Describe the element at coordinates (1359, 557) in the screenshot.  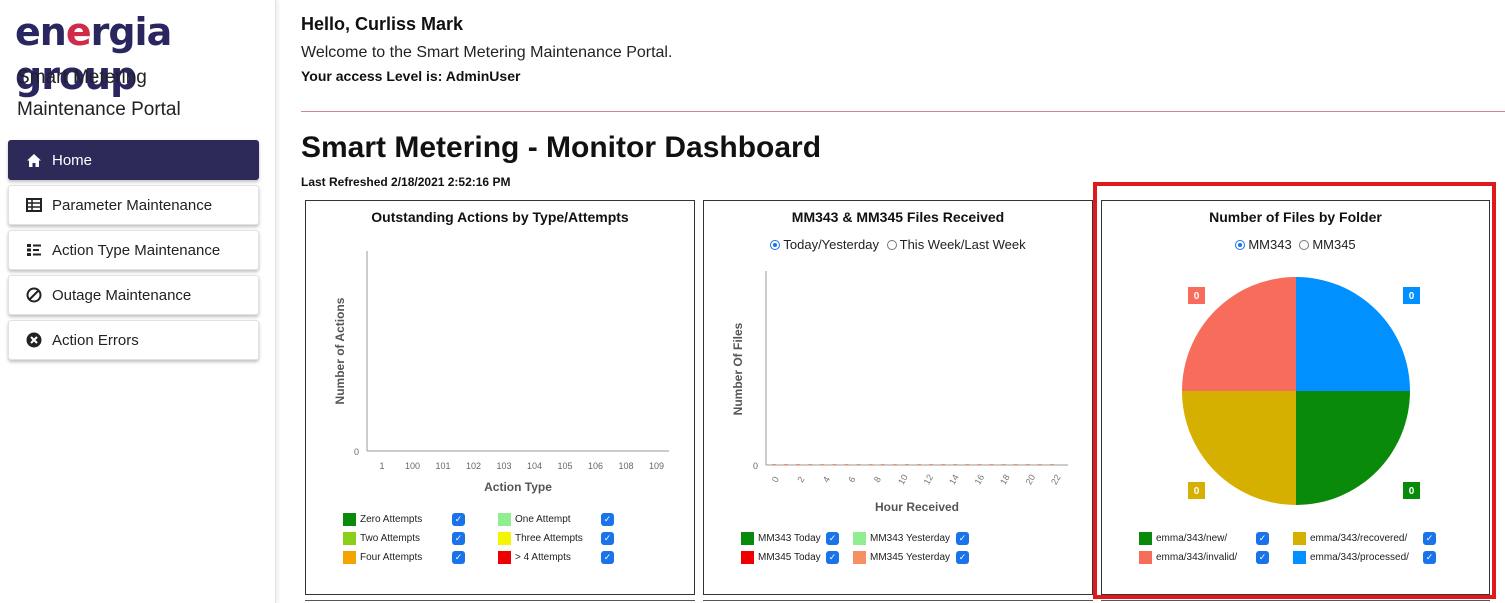
I see `legend-label: emma/343/processed/` at that location.